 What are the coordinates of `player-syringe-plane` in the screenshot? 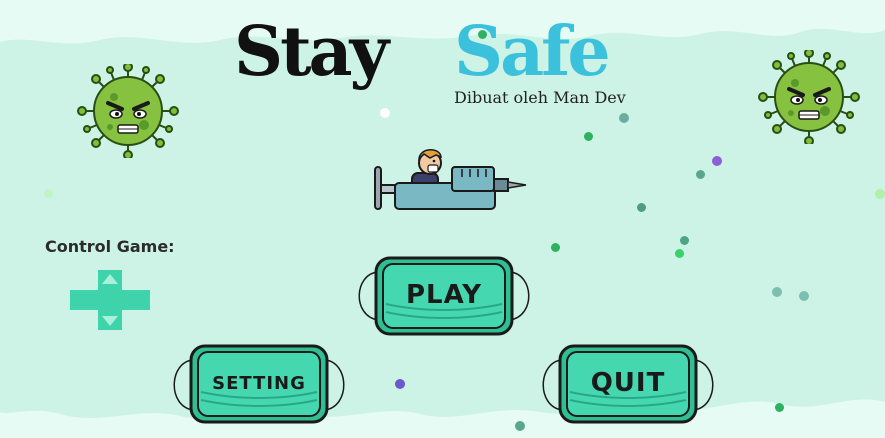 It's located at (450, 179).